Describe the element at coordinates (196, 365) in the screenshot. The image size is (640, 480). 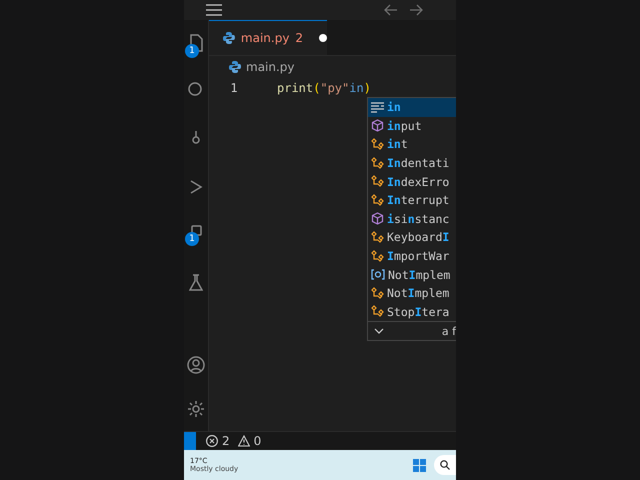
I see `account-icon` at that location.